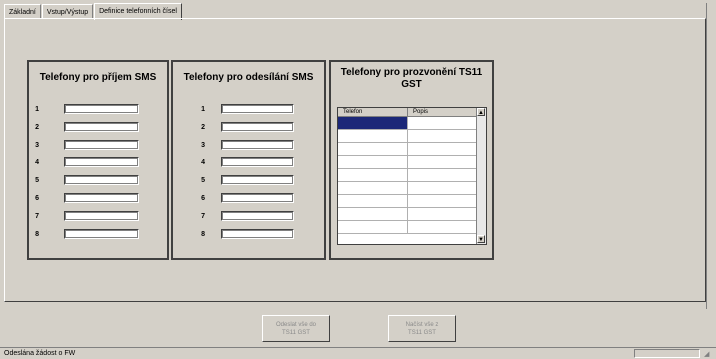 The height and width of the screenshot is (359, 716). I want to click on receive-row-1: 1, so click(84, 109).